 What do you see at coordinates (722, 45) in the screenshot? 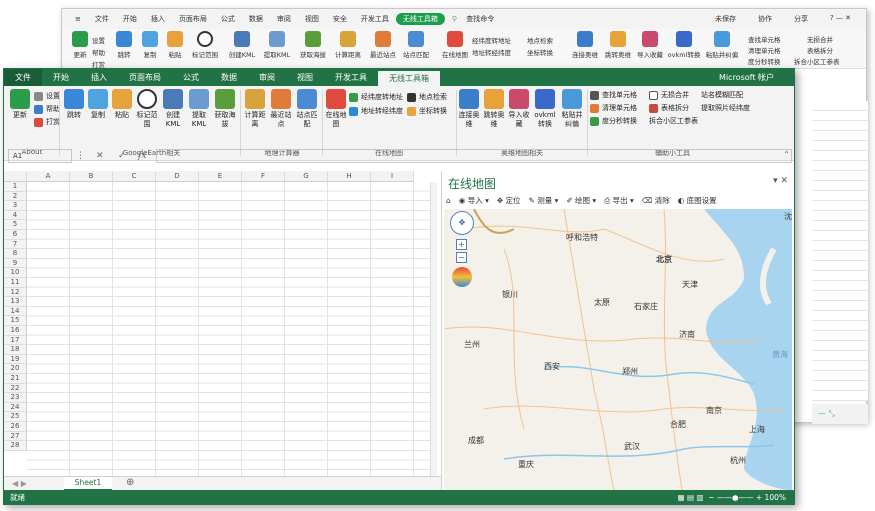
I see `back-ovpaste-button: 粘贴并纠偏` at bounding box center [722, 45].